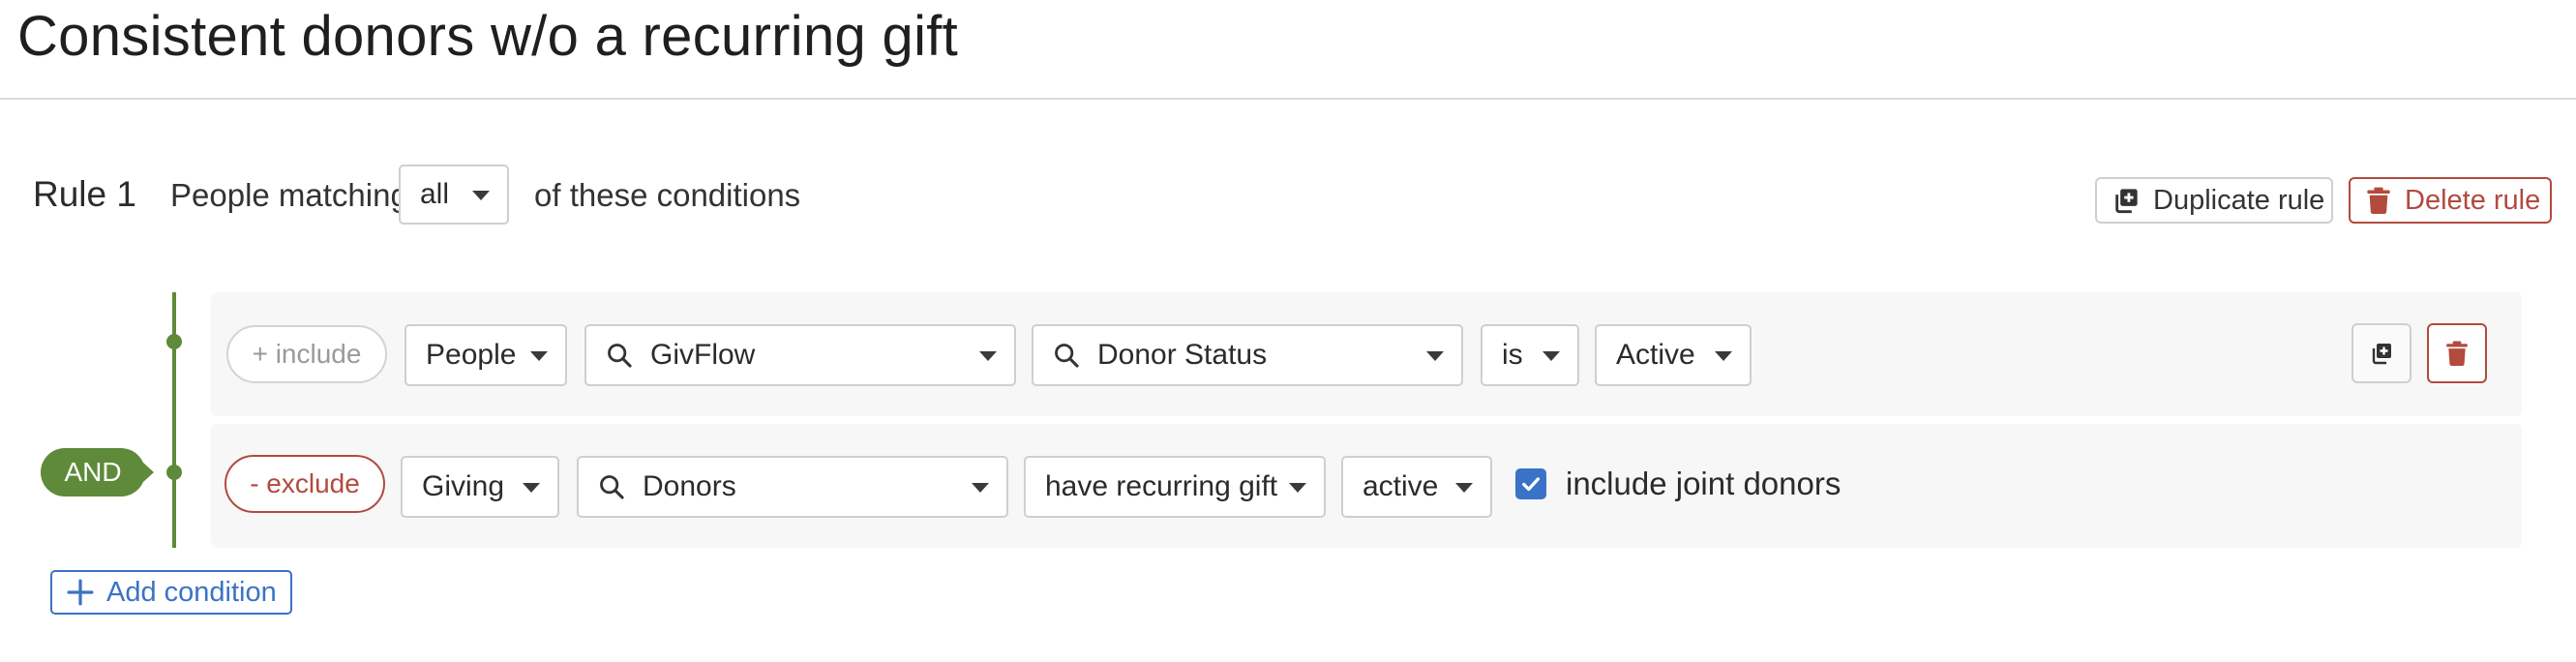 This screenshot has height=662, width=2576. I want to click on connector-line, so click(174, 420).